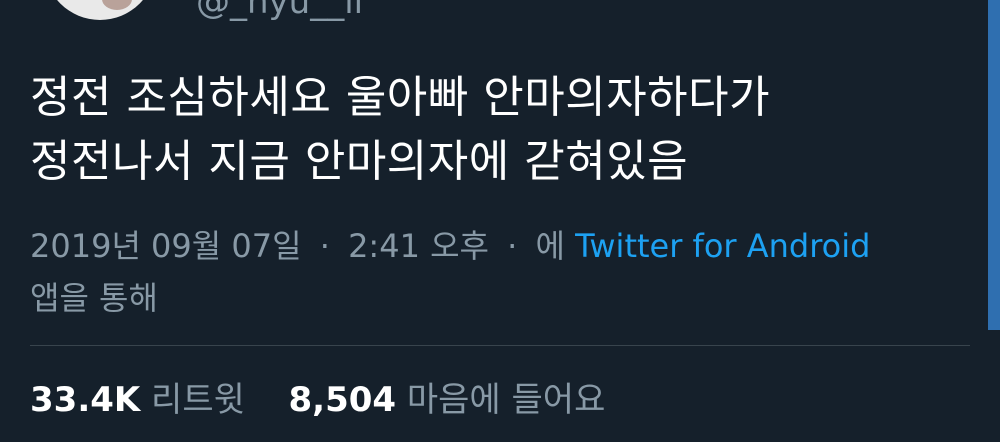 This screenshot has width=1000, height=442. Describe the element at coordinates (85, 400) in the screenshot. I see `retweets-count: 33.4K` at that location.